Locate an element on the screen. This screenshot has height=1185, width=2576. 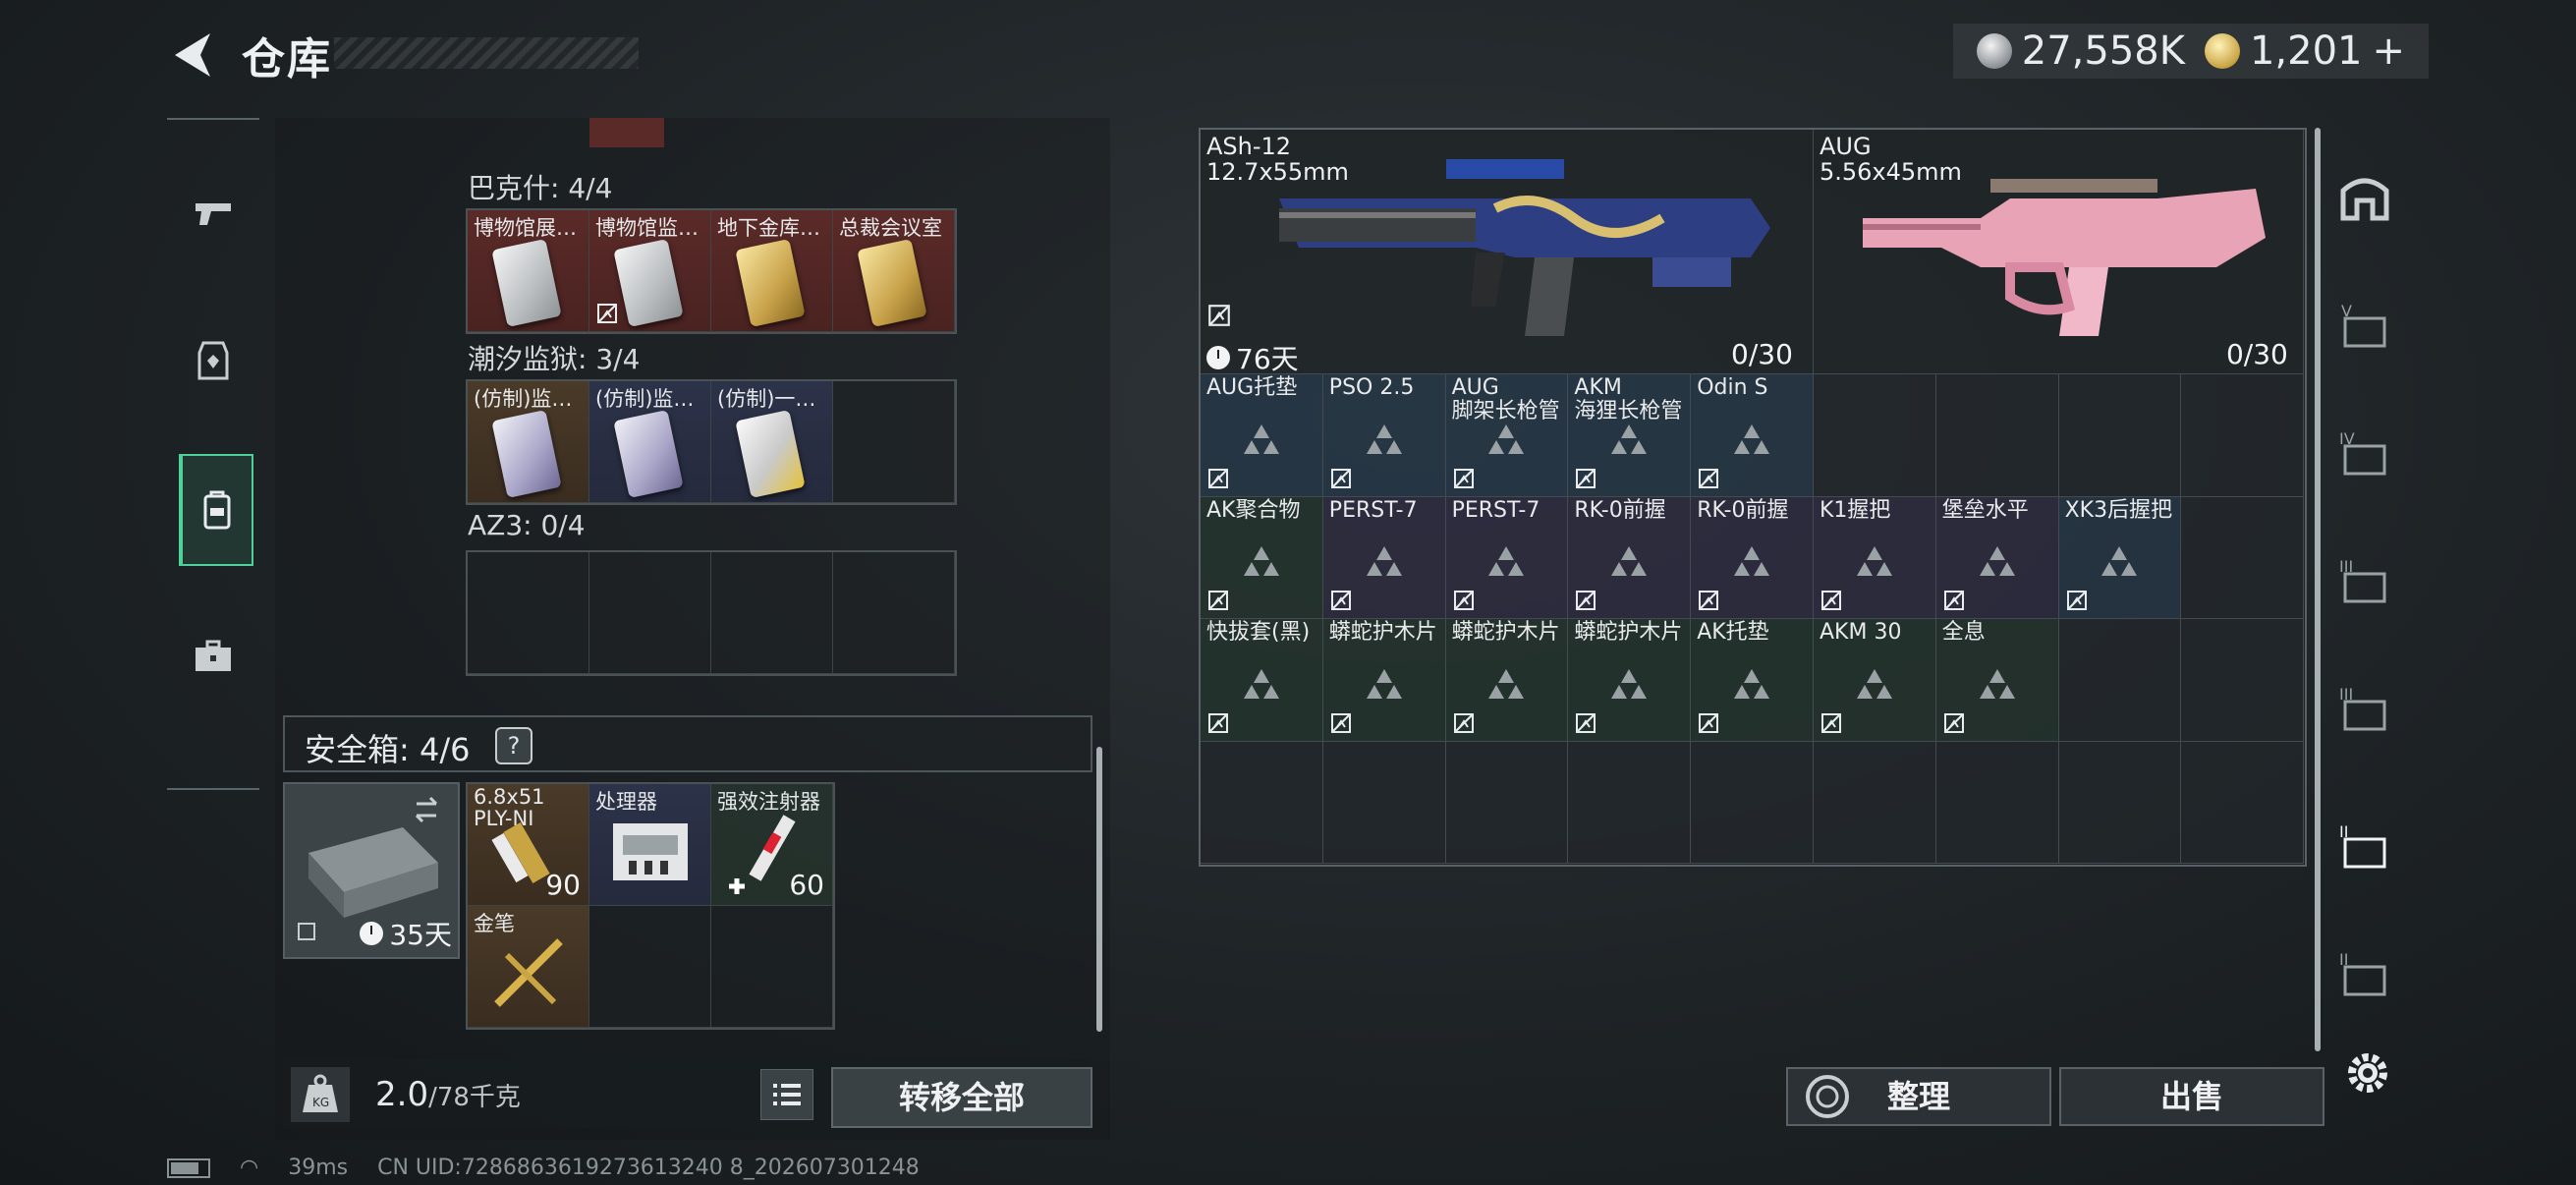
stash-item: 快拔套(黑) is located at coordinates (1262, 681).